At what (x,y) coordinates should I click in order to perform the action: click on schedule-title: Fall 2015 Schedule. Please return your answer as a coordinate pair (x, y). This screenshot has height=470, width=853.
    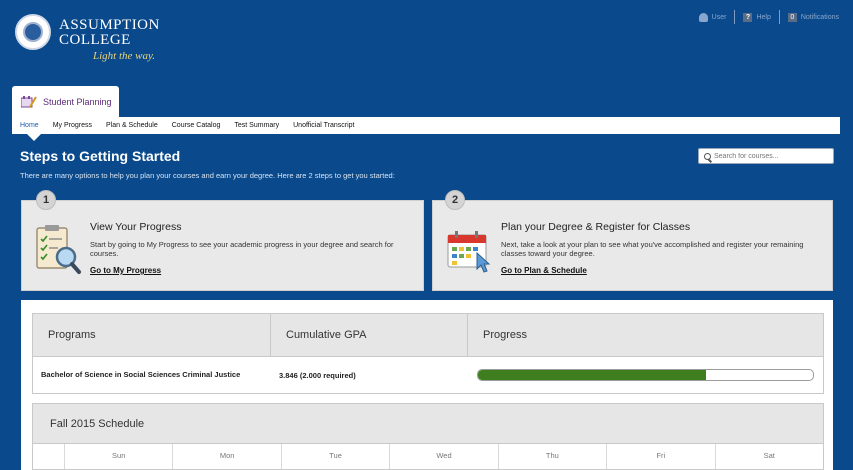
    Looking at the image, I should click on (428, 424).